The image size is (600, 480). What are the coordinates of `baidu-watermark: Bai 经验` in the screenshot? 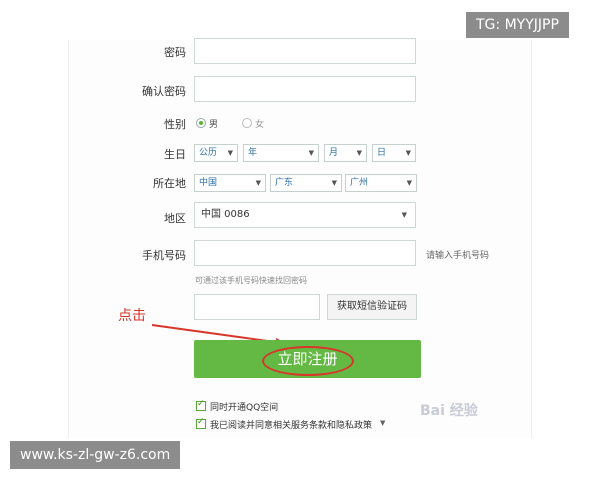 It's located at (449, 411).